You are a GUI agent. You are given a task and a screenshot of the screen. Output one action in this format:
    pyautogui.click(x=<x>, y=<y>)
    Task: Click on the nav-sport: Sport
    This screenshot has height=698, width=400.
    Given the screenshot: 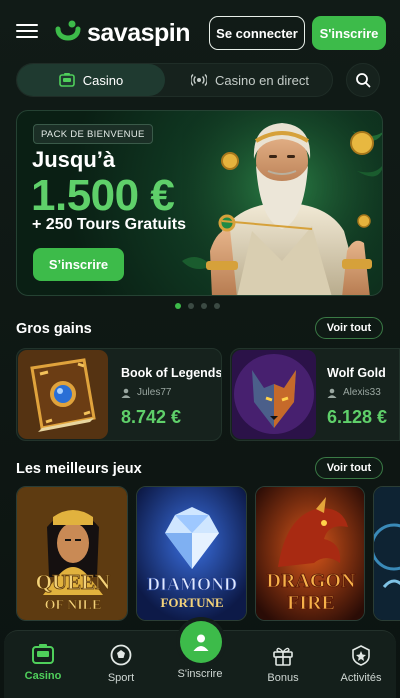 What is the action you would take?
    pyautogui.click(x=121, y=664)
    